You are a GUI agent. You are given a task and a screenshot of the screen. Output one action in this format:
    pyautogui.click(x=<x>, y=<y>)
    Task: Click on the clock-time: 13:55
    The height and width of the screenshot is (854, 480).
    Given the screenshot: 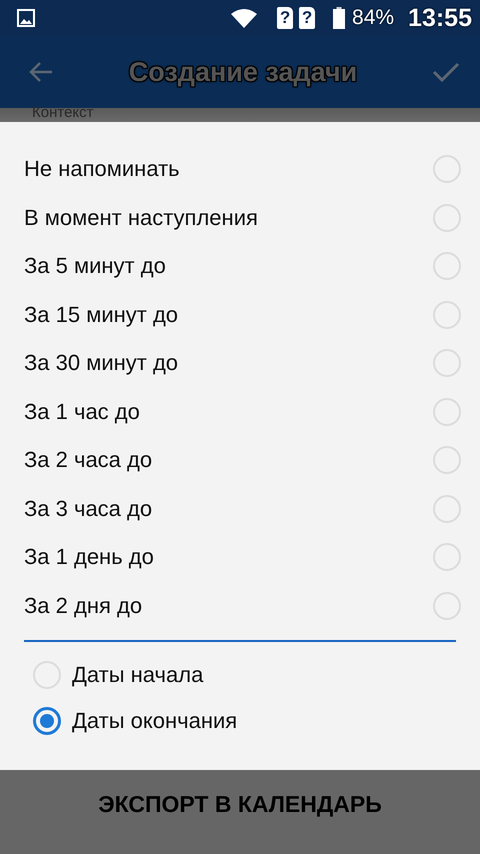 What is the action you would take?
    pyautogui.click(x=440, y=18)
    